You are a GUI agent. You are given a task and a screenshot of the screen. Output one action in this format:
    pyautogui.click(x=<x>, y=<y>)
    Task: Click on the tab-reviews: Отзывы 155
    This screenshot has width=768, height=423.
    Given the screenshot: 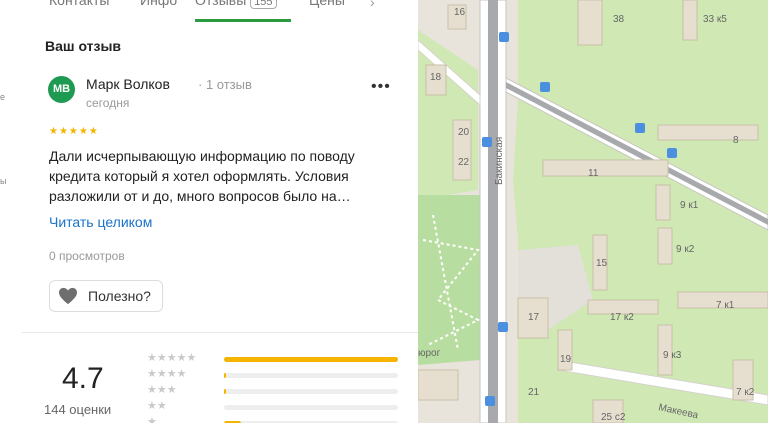 What is the action you would take?
    pyautogui.click(x=236, y=4)
    